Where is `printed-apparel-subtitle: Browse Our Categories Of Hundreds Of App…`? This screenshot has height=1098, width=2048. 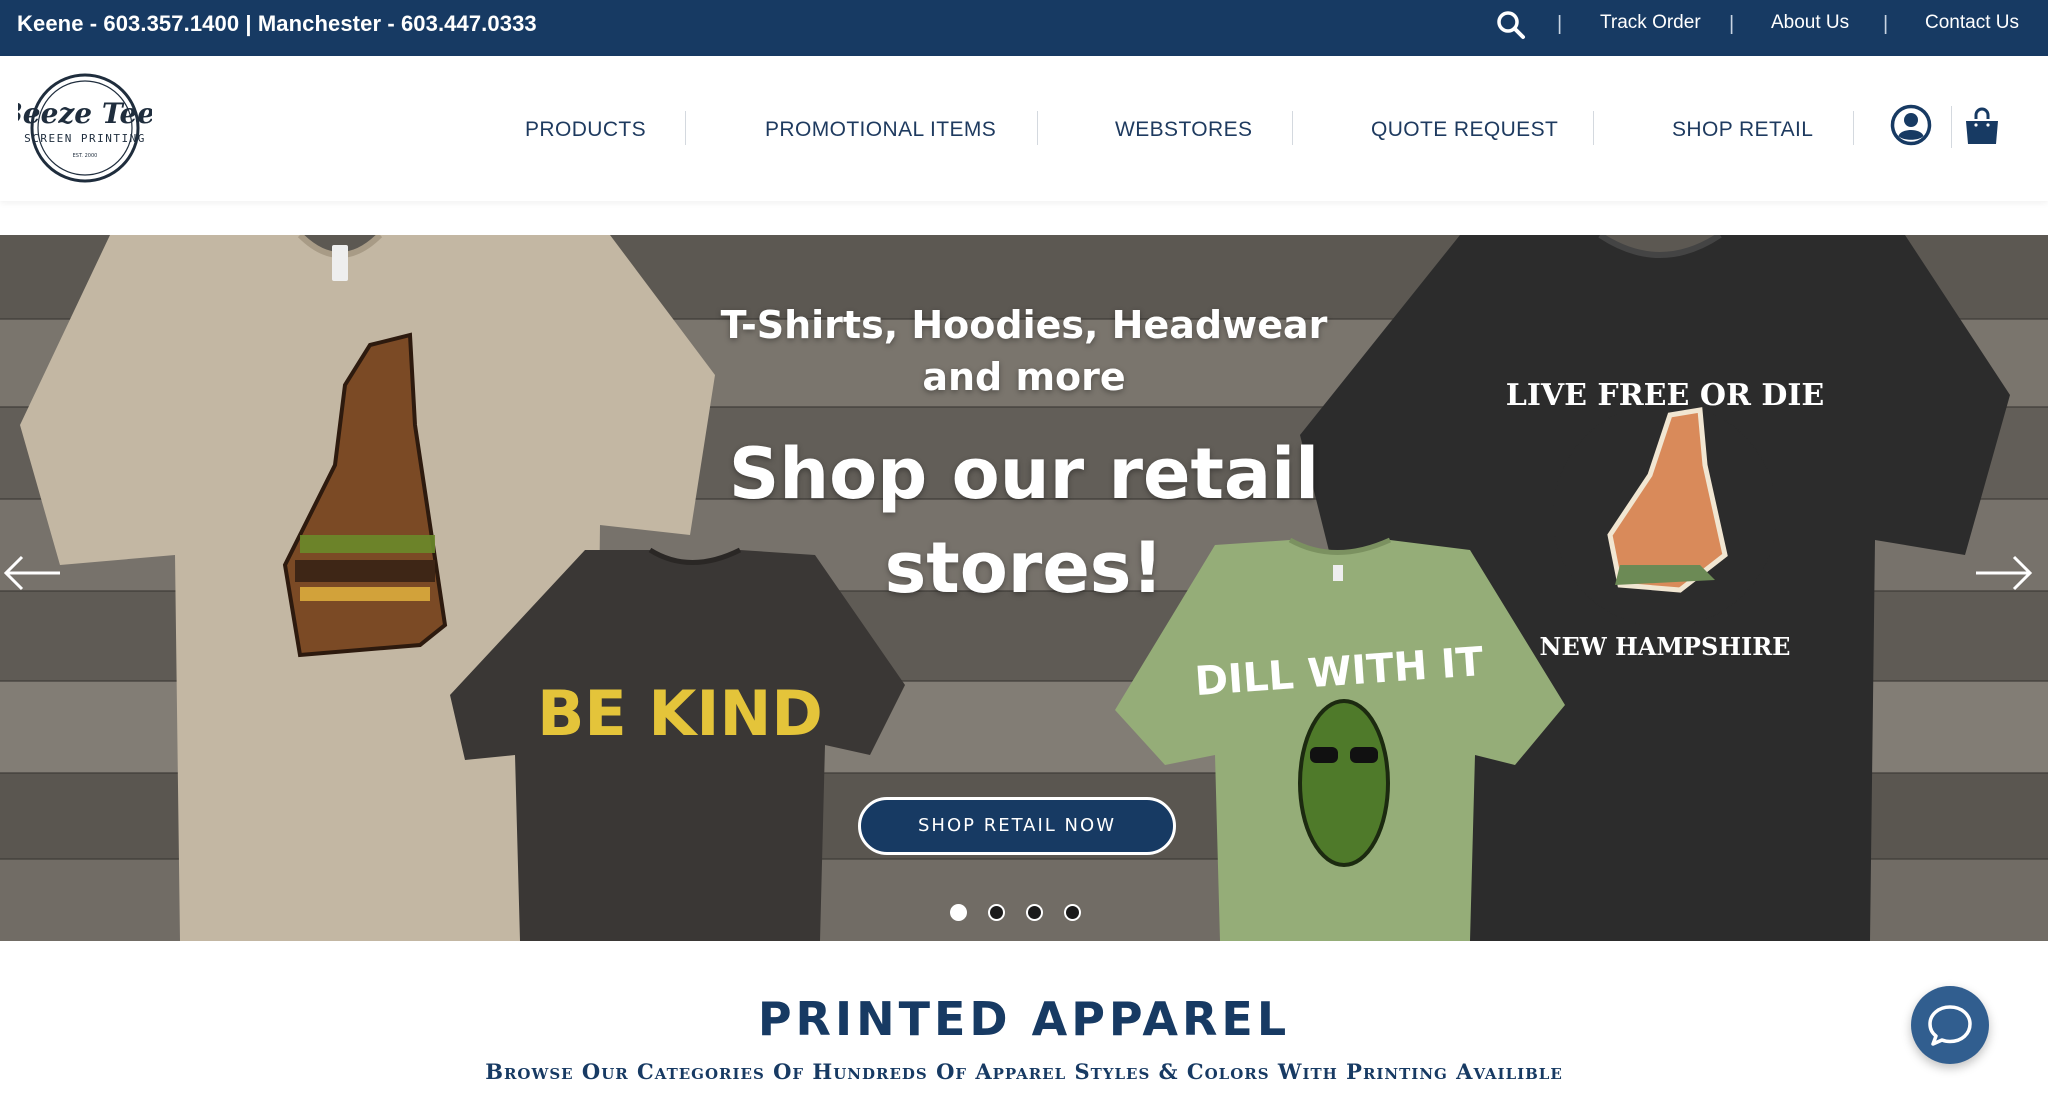 printed-apparel-subtitle: Browse Our Categories Of Hundreds Of App… is located at coordinates (1024, 1071).